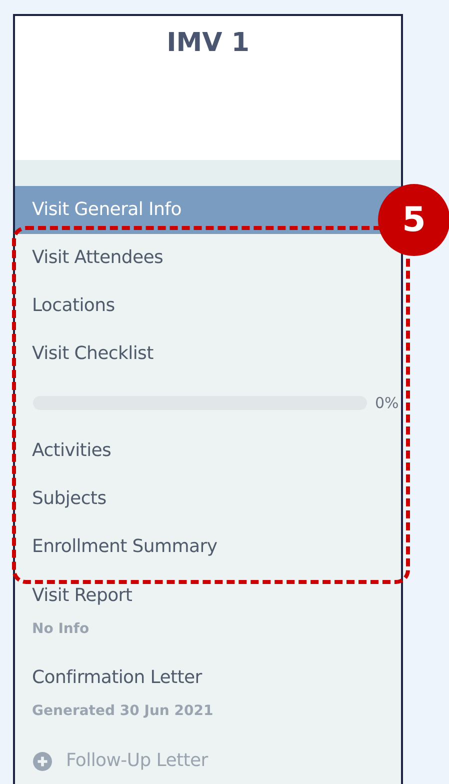 The height and width of the screenshot is (784, 449). I want to click on nav-item: Confirmation Letter, so click(117, 678).